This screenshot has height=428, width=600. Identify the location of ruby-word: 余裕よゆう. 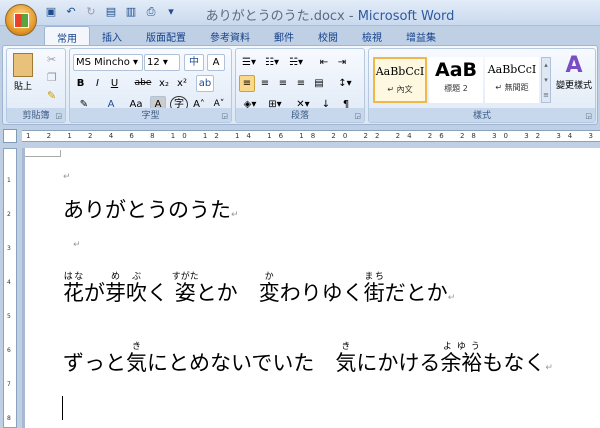
(461, 358).